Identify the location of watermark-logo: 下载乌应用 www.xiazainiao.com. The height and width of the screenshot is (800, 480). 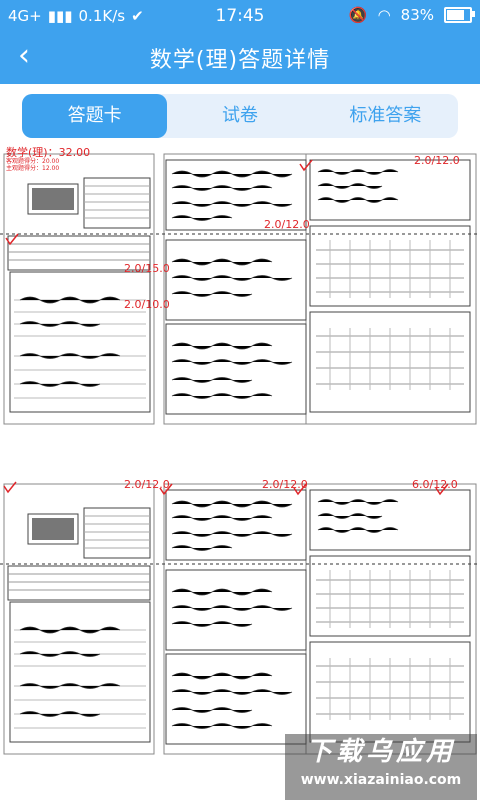
(381, 767).